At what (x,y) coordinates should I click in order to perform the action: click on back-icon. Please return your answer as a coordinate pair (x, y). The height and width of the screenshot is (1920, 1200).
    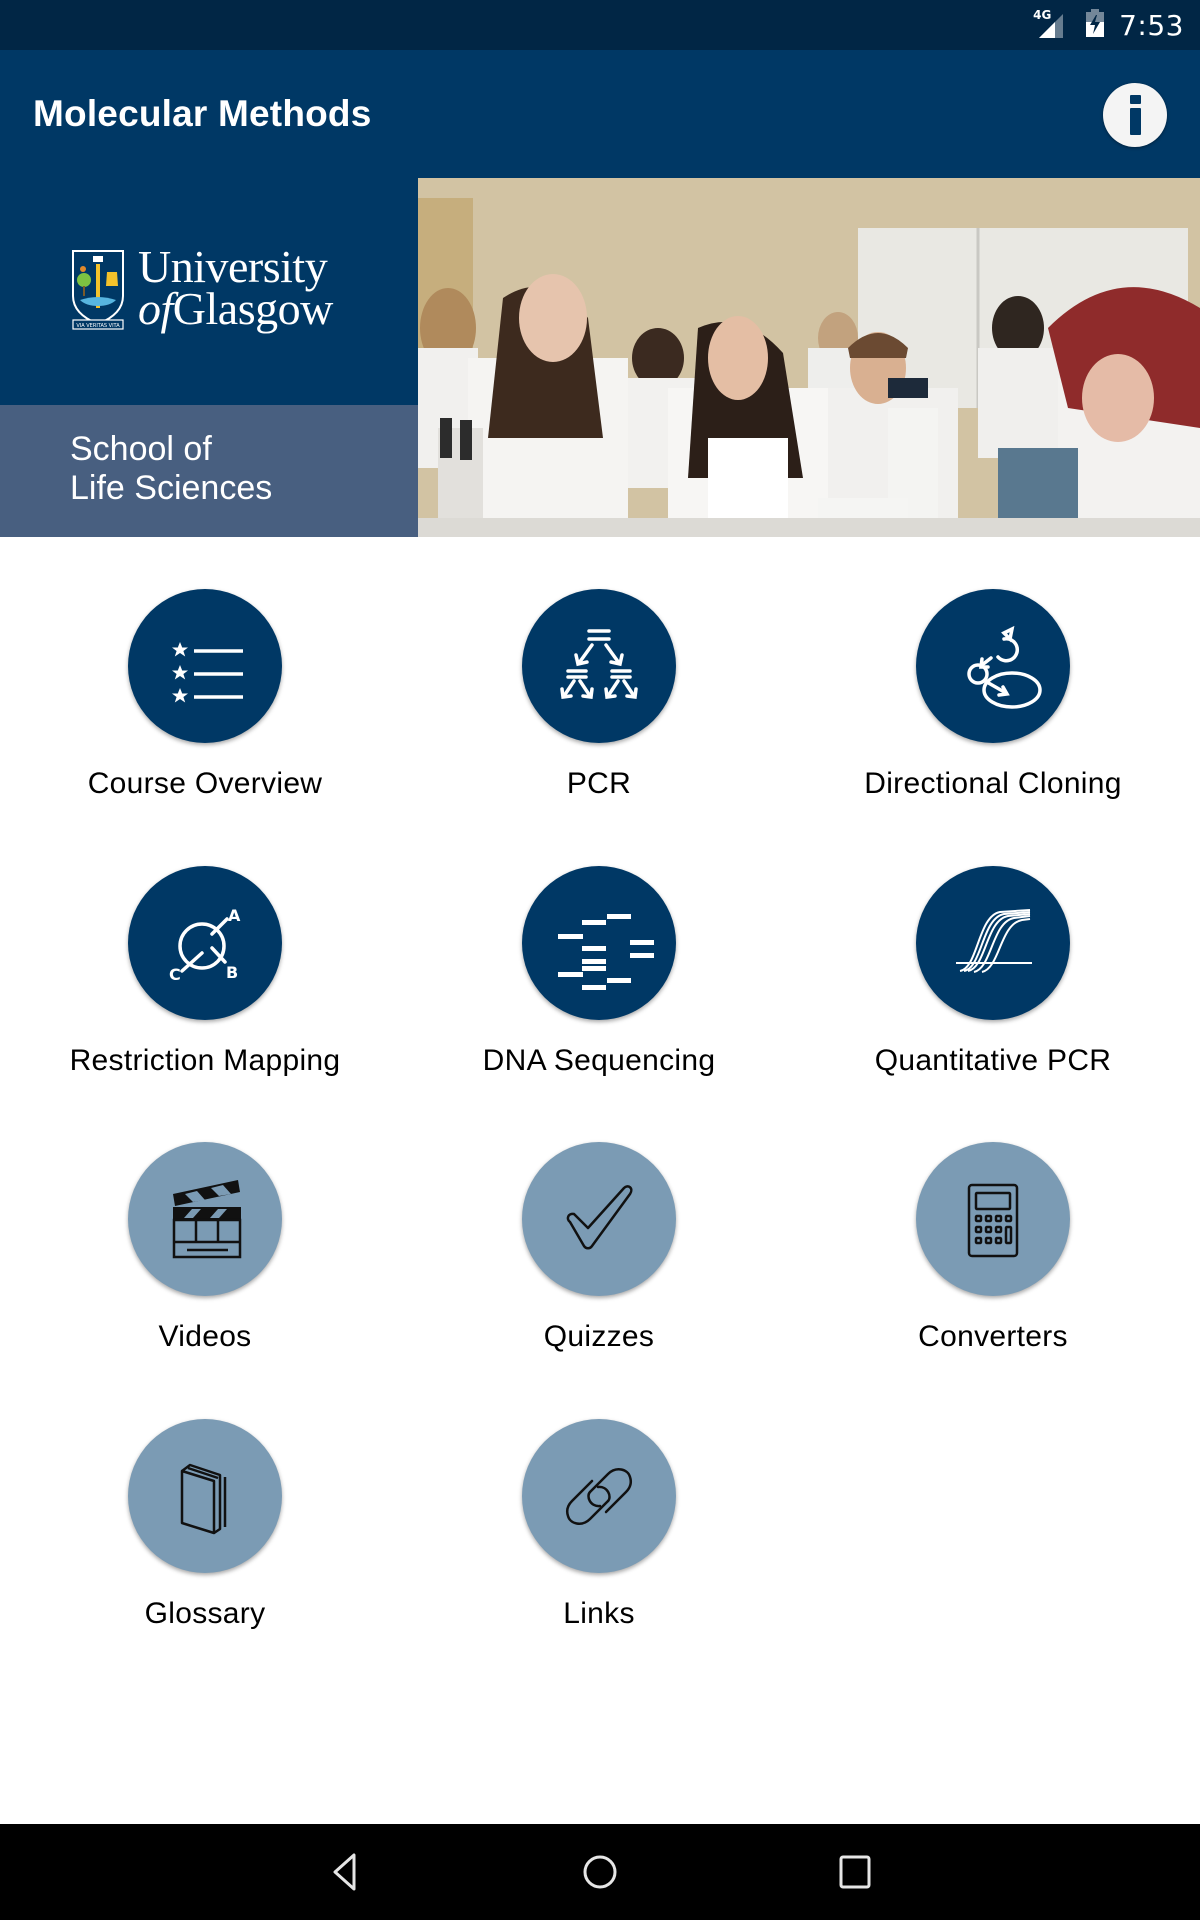
    Looking at the image, I should click on (344, 1872).